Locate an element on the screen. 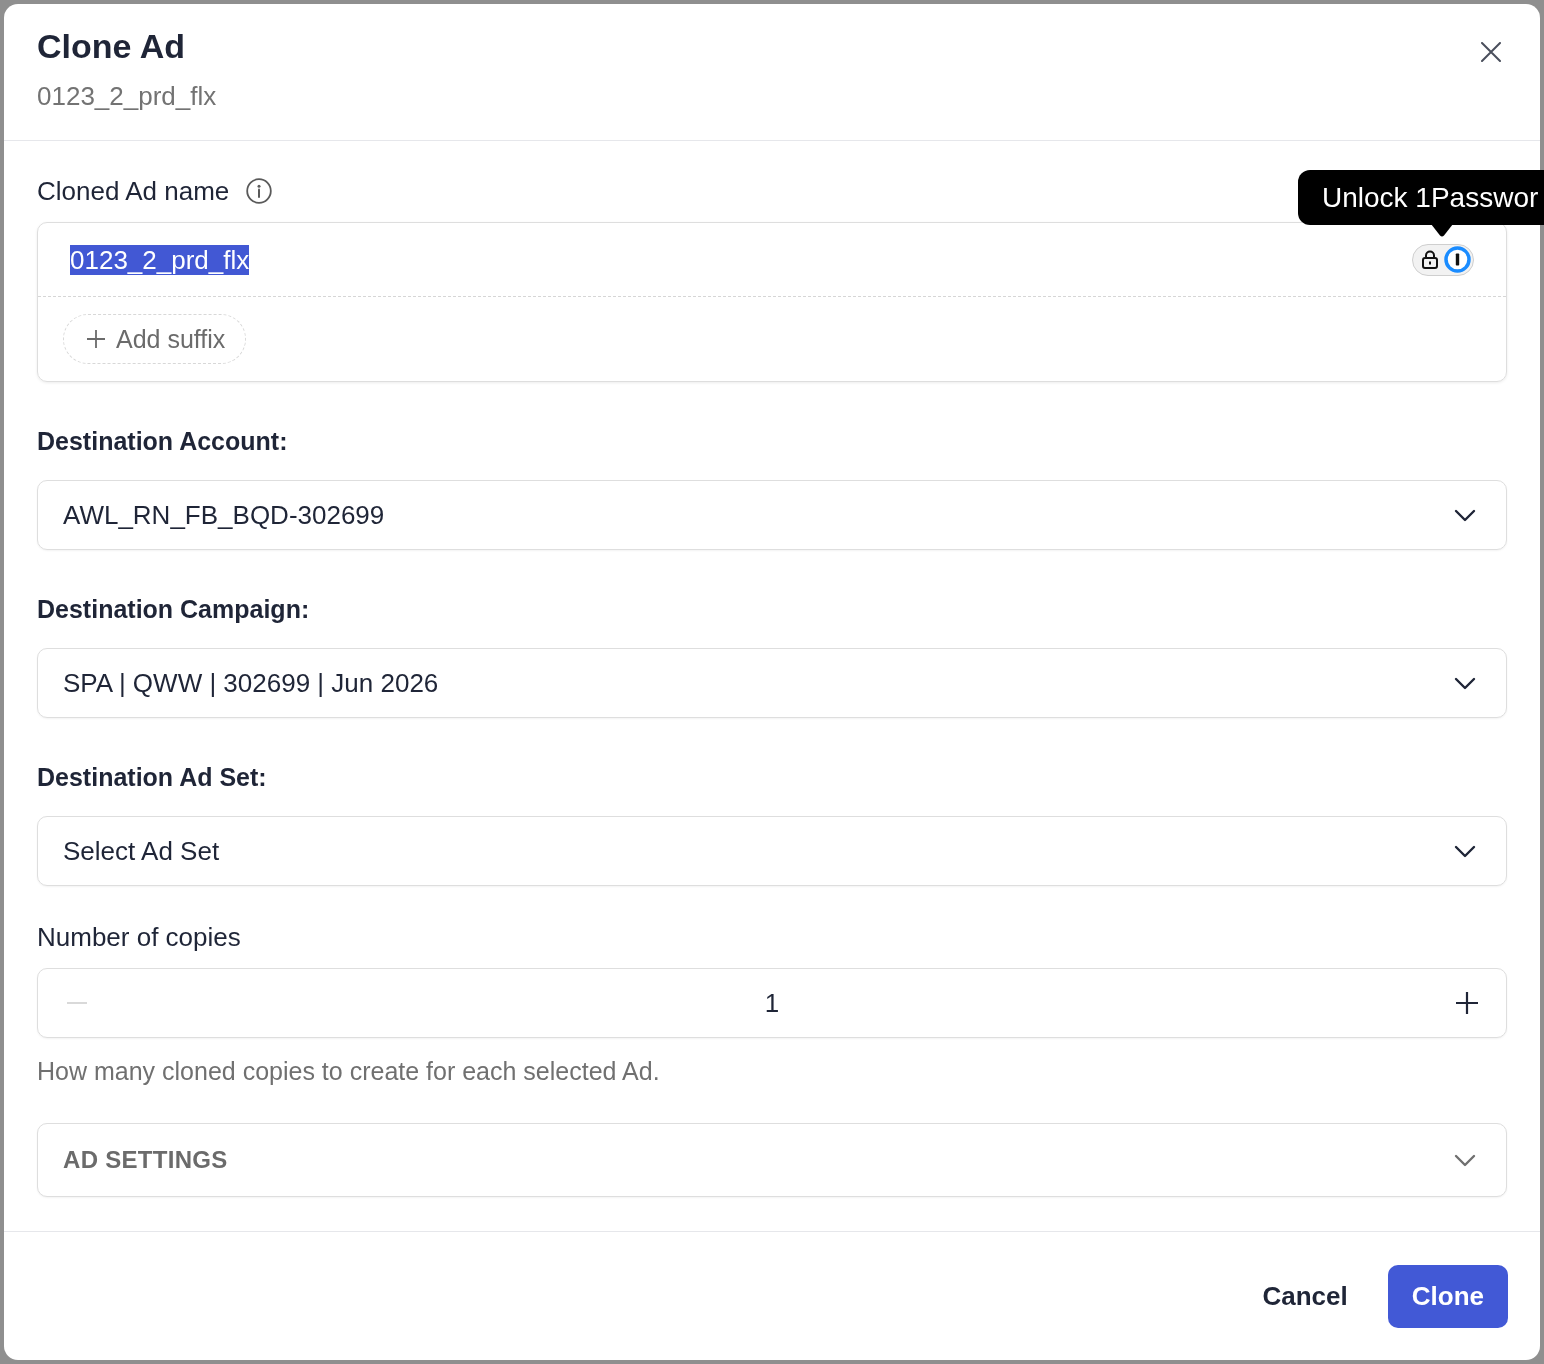 The height and width of the screenshot is (1364, 1544). add-suffix-button: Add suffix is located at coordinates (155, 339).